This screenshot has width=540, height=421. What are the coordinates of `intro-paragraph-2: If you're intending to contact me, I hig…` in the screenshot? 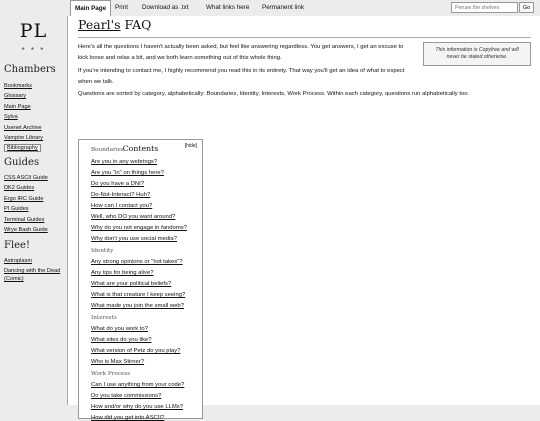 It's located at (241, 76).